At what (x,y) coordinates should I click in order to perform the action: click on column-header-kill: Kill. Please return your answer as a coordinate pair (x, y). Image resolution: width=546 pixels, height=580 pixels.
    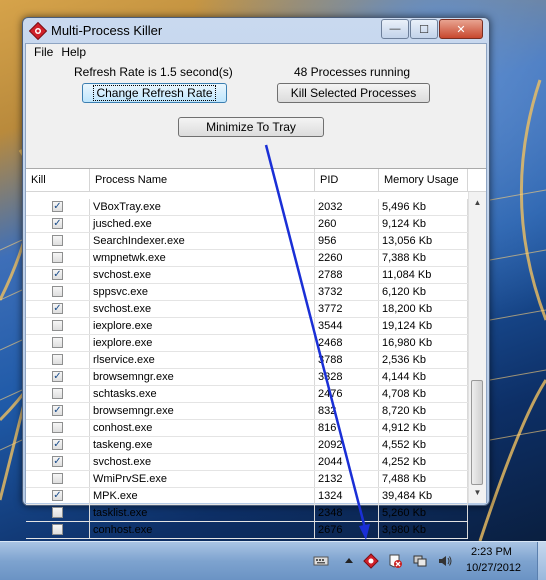
    Looking at the image, I should click on (58, 180).